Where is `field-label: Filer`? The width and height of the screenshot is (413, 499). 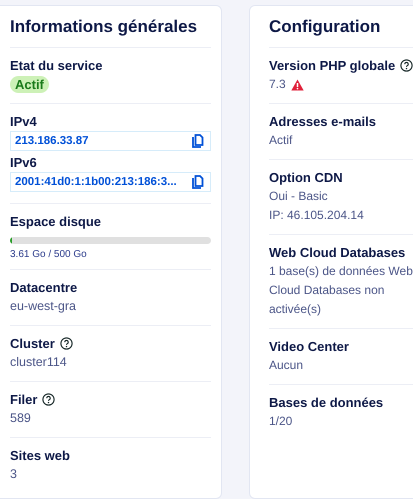 field-label: Filer is located at coordinates (24, 400).